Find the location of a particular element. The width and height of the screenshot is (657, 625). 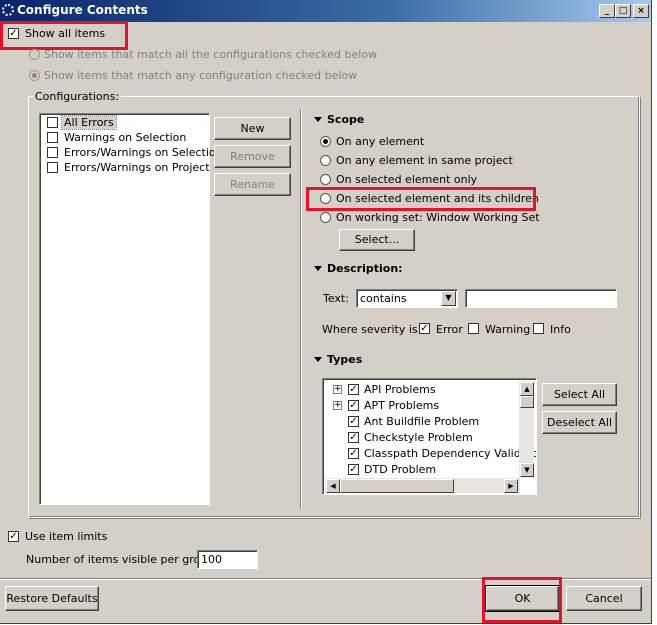

chevron-down-icon: ▼ is located at coordinates (448, 298).